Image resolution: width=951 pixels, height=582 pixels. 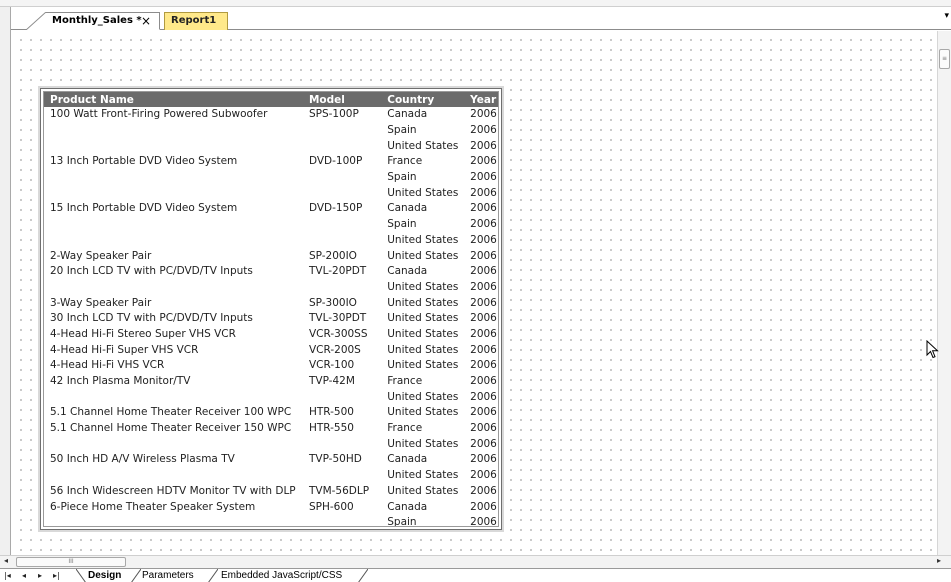 What do you see at coordinates (331, 506) in the screenshot?
I see `cell-model: SPH-600` at bounding box center [331, 506].